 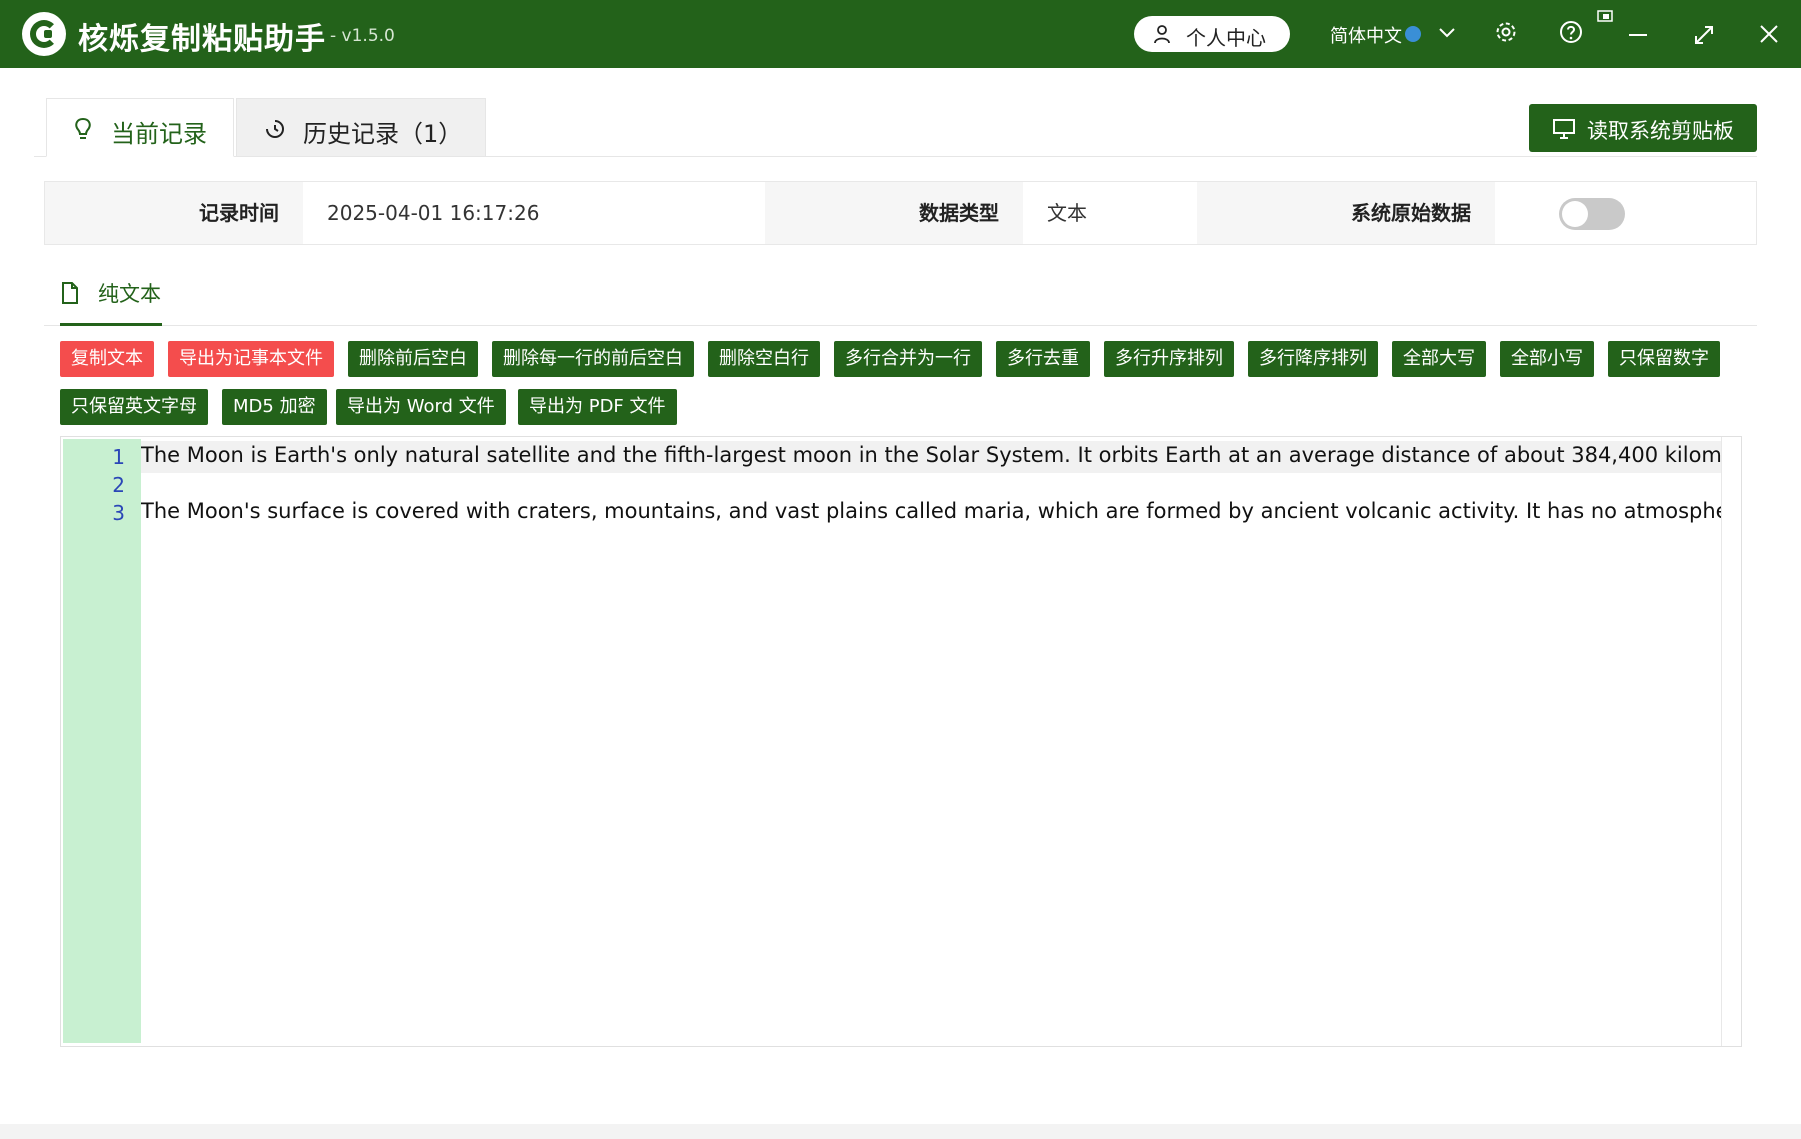 I want to click on read-clipboard-label: 读取系统剪贴板, so click(x=1660, y=131).